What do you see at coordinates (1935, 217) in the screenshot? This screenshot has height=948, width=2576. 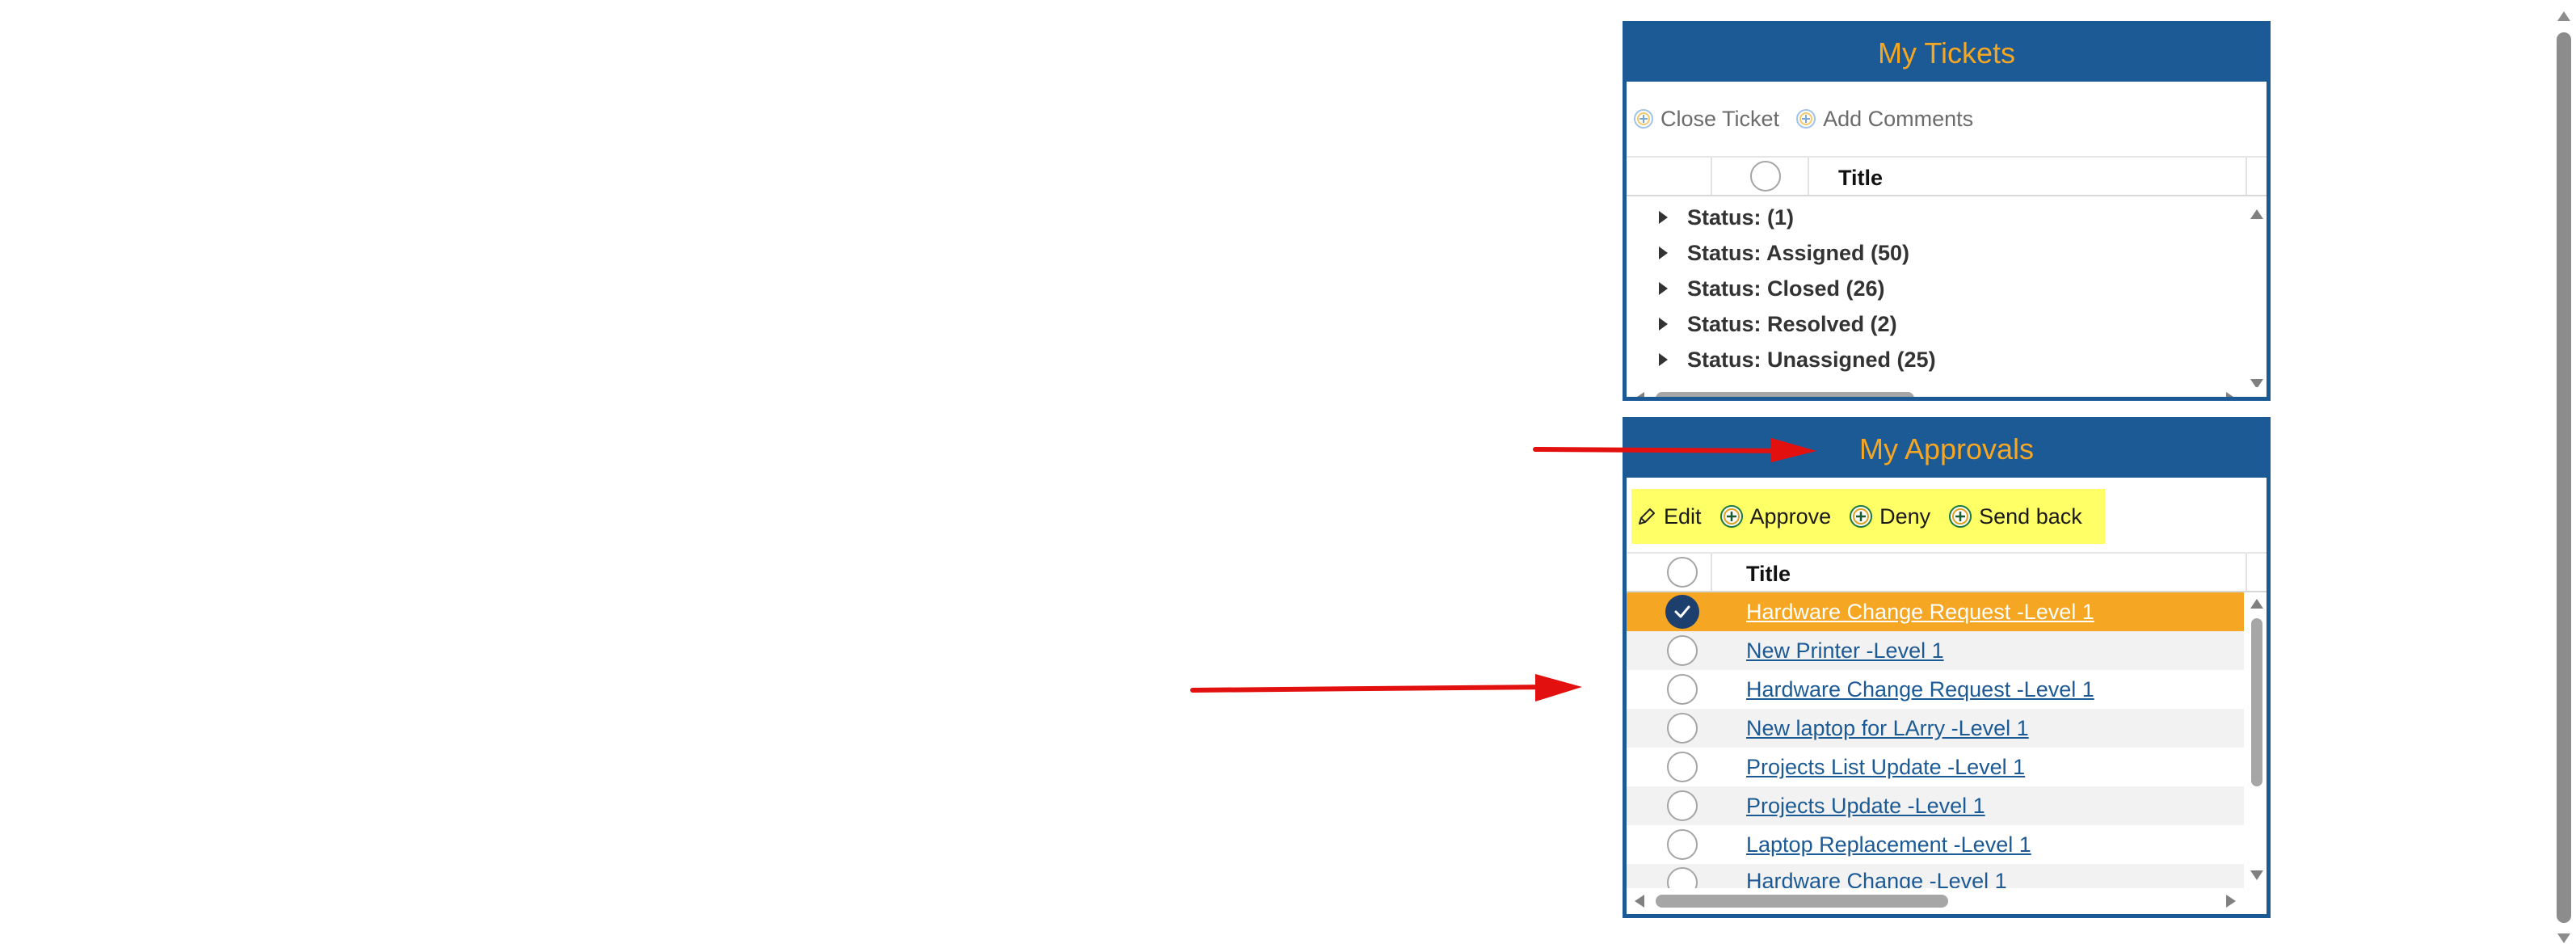 I see `status-group-row: Status: (1)` at bounding box center [1935, 217].